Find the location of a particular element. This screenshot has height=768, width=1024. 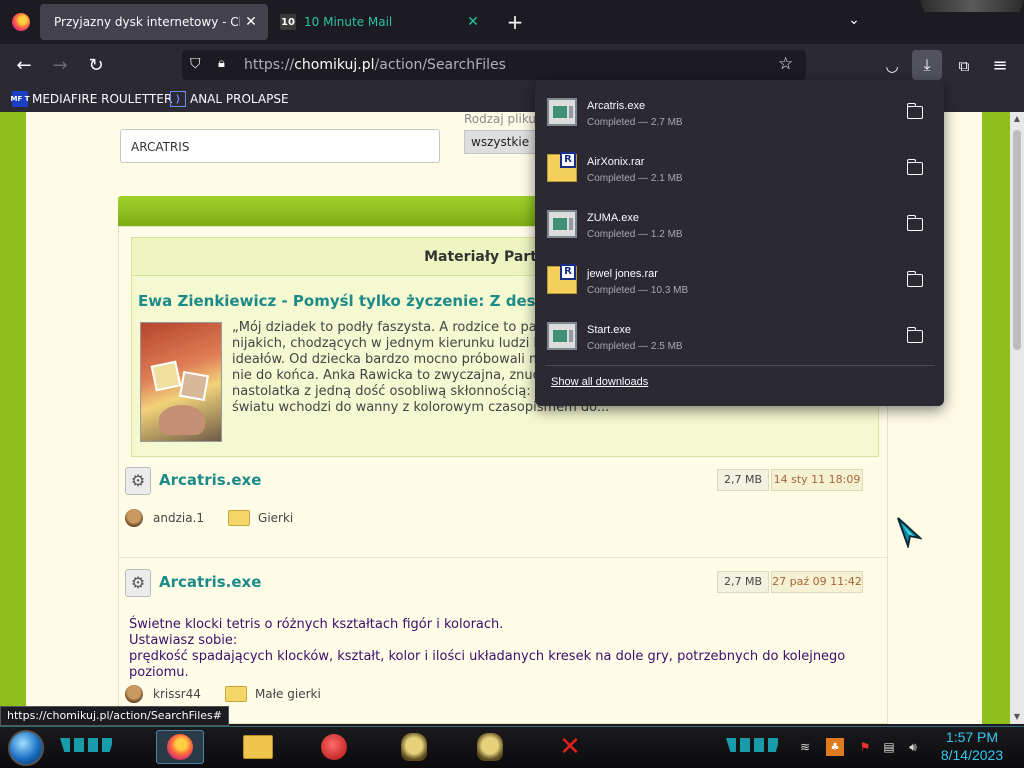

red-ball-character-icon is located at coordinates (334, 747).